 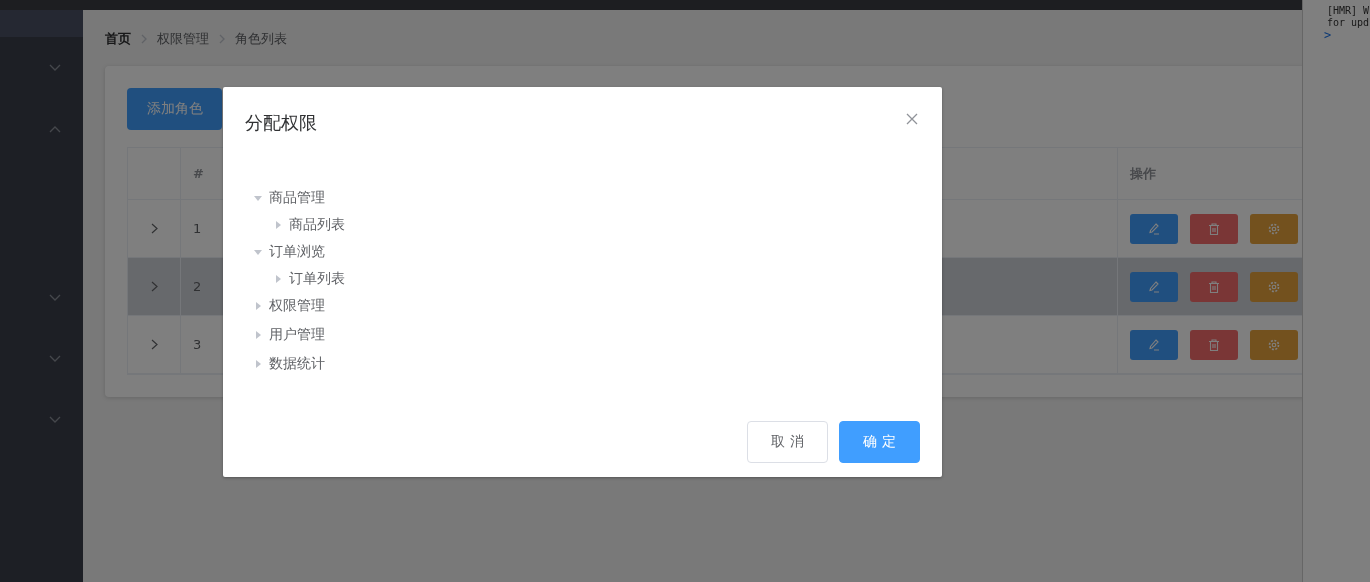 I want to click on breadcrumb-item: 角色列表, so click(x=261, y=39).